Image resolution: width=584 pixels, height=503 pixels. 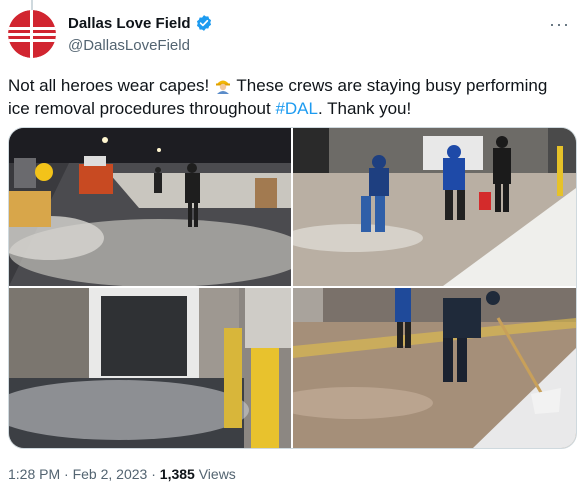 What do you see at coordinates (32, 5) in the screenshot?
I see `thread-connector-line` at bounding box center [32, 5].